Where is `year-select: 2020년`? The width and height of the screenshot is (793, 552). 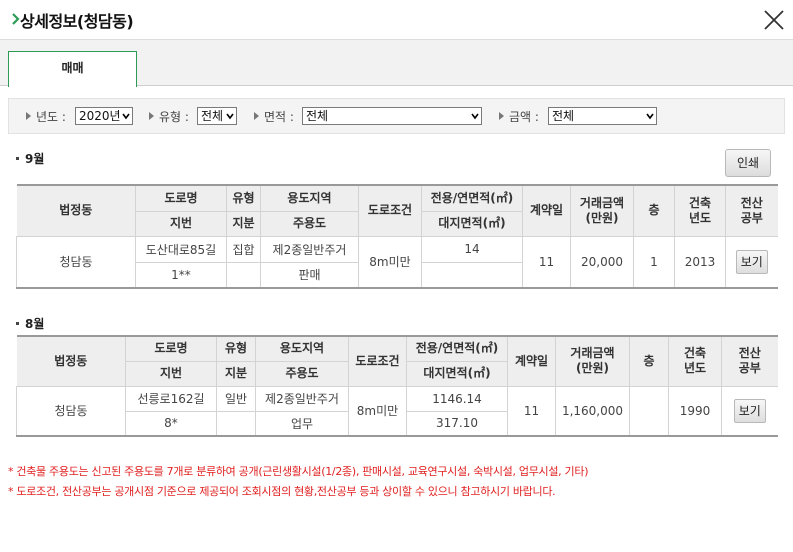 year-select: 2020년 is located at coordinates (104, 116).